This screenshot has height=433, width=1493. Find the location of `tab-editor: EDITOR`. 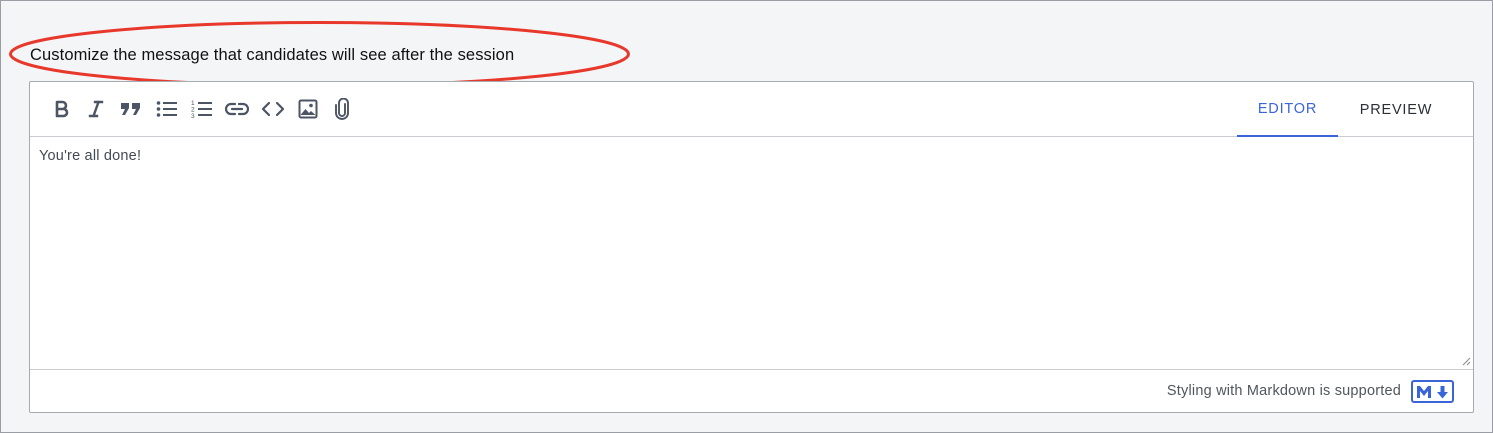

tab-editor: EDITOR is located at coordinates (1287, 109).